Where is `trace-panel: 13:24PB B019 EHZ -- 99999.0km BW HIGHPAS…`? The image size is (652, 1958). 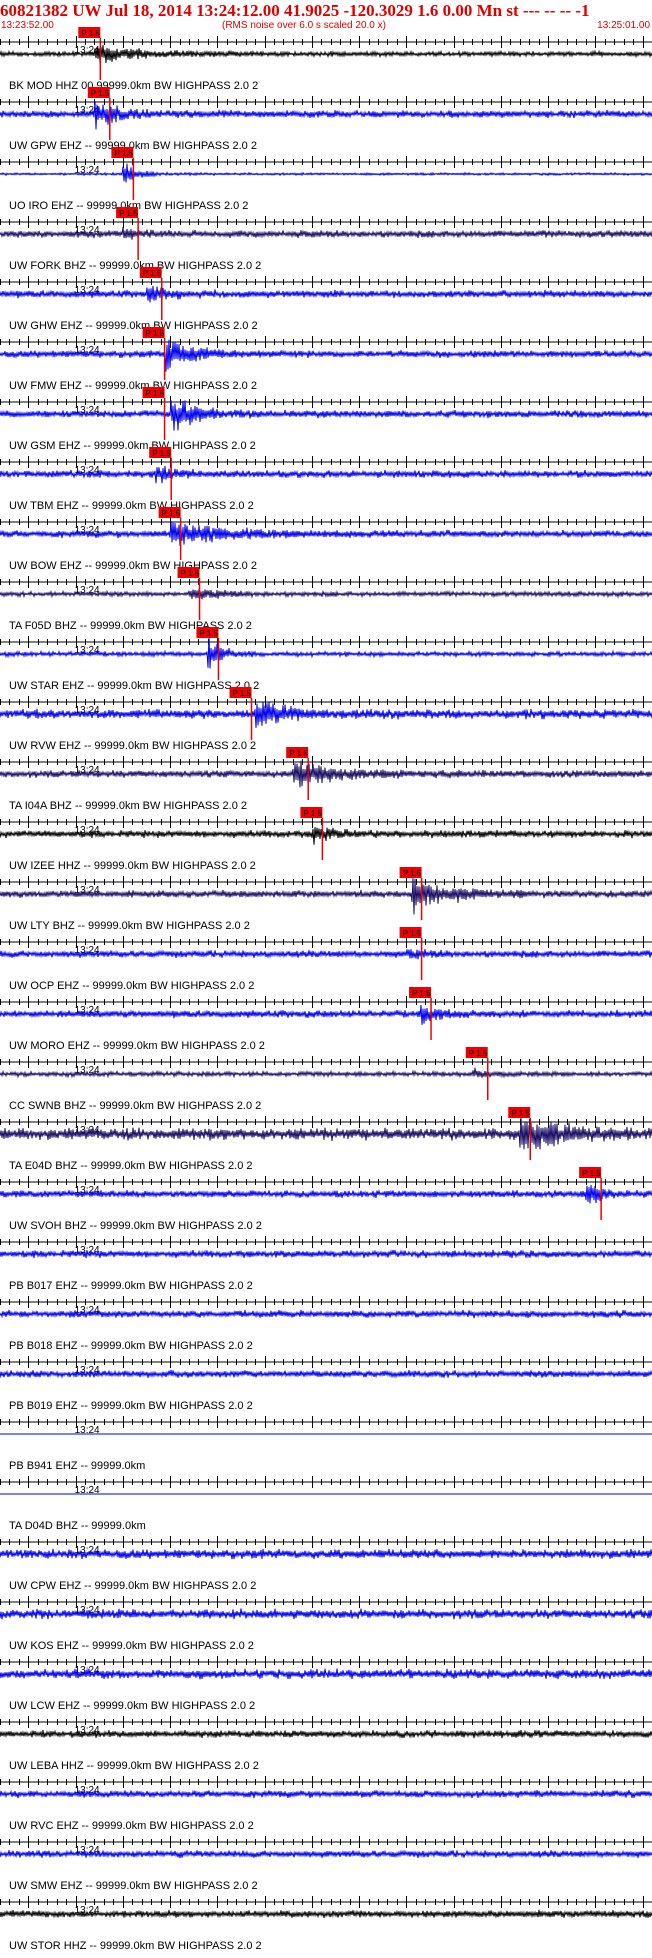
trace-panel: 13:24PB B019 EHZ -- 99999.0km BW HIGHPAS… is located at coordinates (326, 1384).